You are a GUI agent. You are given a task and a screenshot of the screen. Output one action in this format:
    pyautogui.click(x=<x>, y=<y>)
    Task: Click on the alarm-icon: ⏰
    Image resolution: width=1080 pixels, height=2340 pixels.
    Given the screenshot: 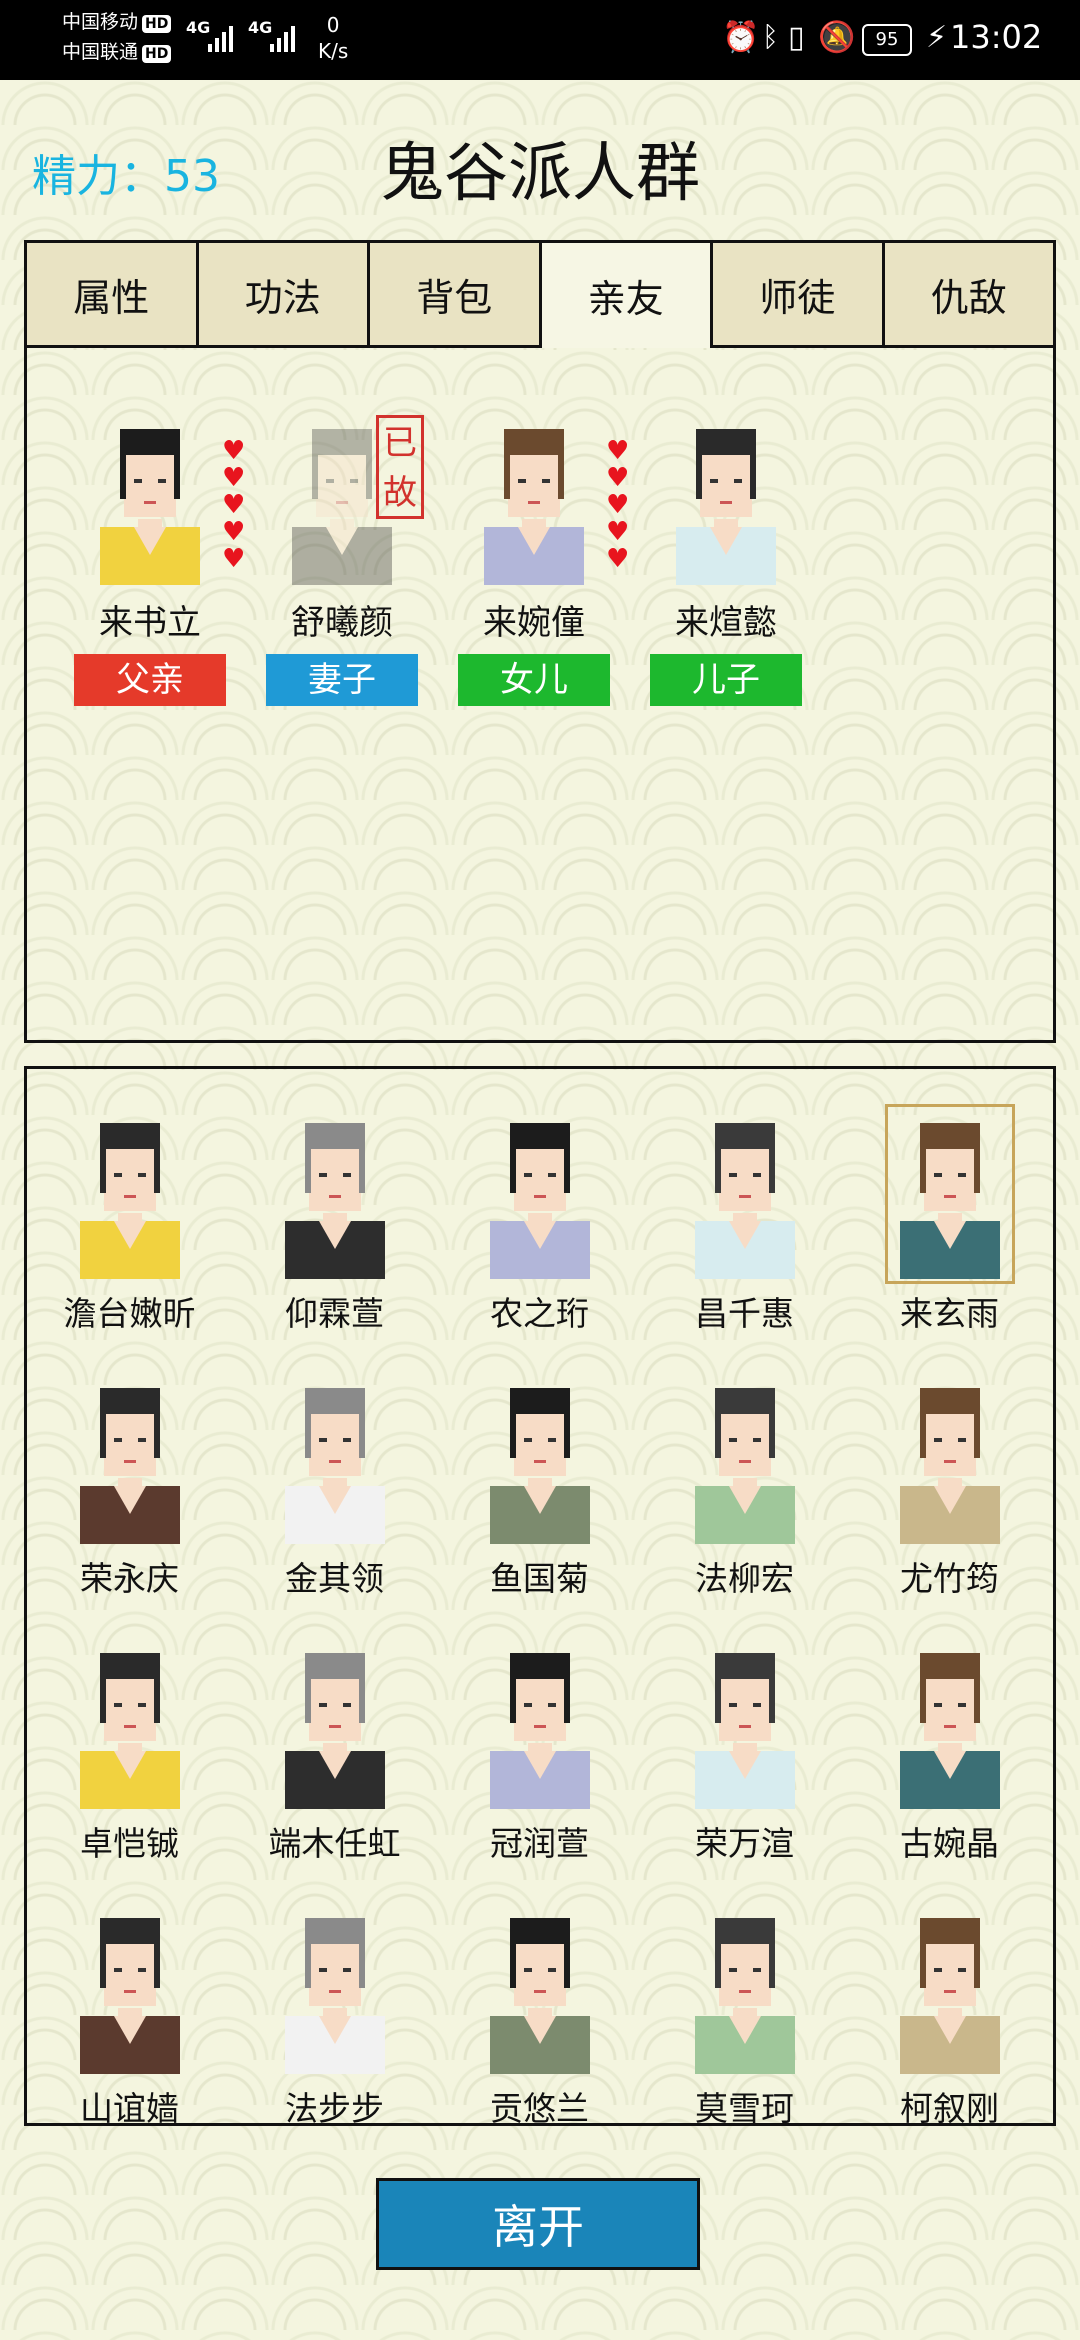 What is the action you would take?
    pyautogui.click(x=741, y=37)
    